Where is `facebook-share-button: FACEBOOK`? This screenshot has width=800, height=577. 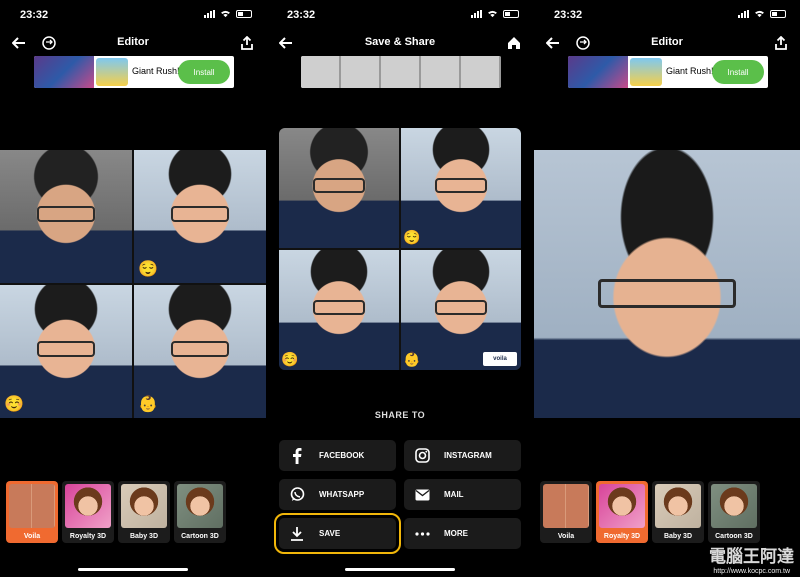 facebook-share-button: FACEBOOK is located at coordinates (337, 455).